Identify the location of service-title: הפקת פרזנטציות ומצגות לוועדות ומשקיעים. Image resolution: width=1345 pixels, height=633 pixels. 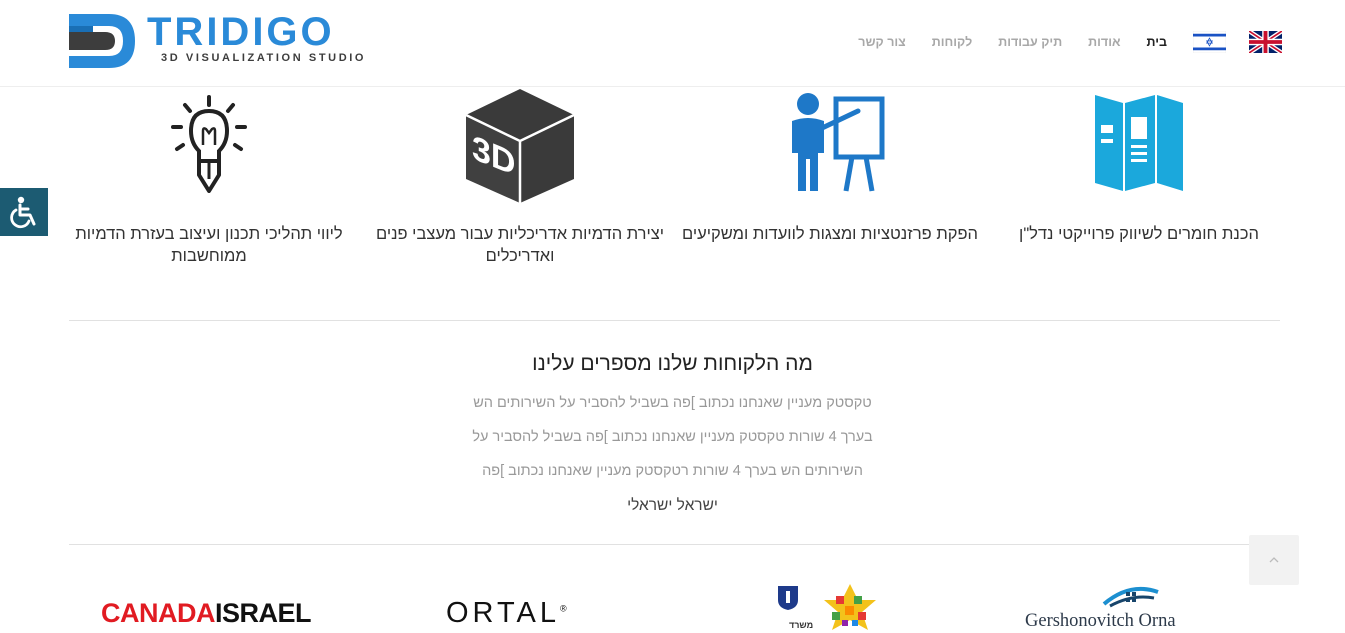
(830, 234).